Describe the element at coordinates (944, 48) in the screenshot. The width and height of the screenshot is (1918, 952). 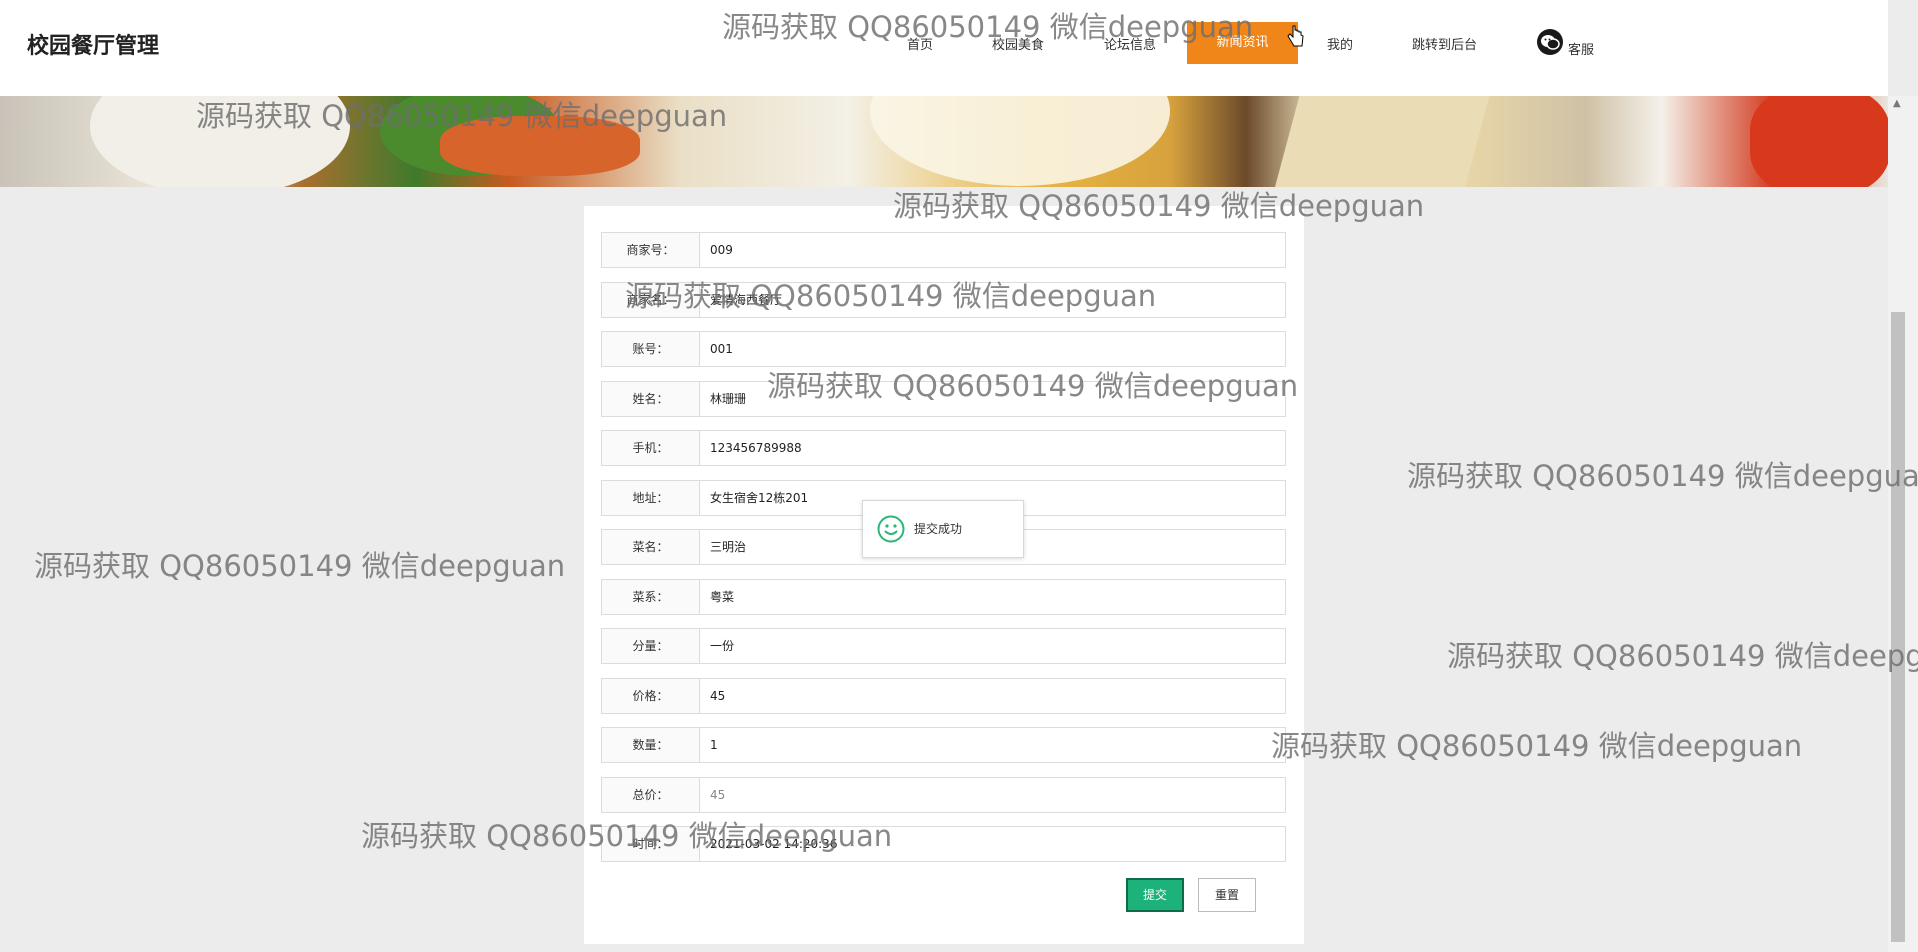
I see `top-header: 校园餐厅管理 首页 校园美食 论坛信息 新闻资讯 我的 跳转到后台 客服` at that location.